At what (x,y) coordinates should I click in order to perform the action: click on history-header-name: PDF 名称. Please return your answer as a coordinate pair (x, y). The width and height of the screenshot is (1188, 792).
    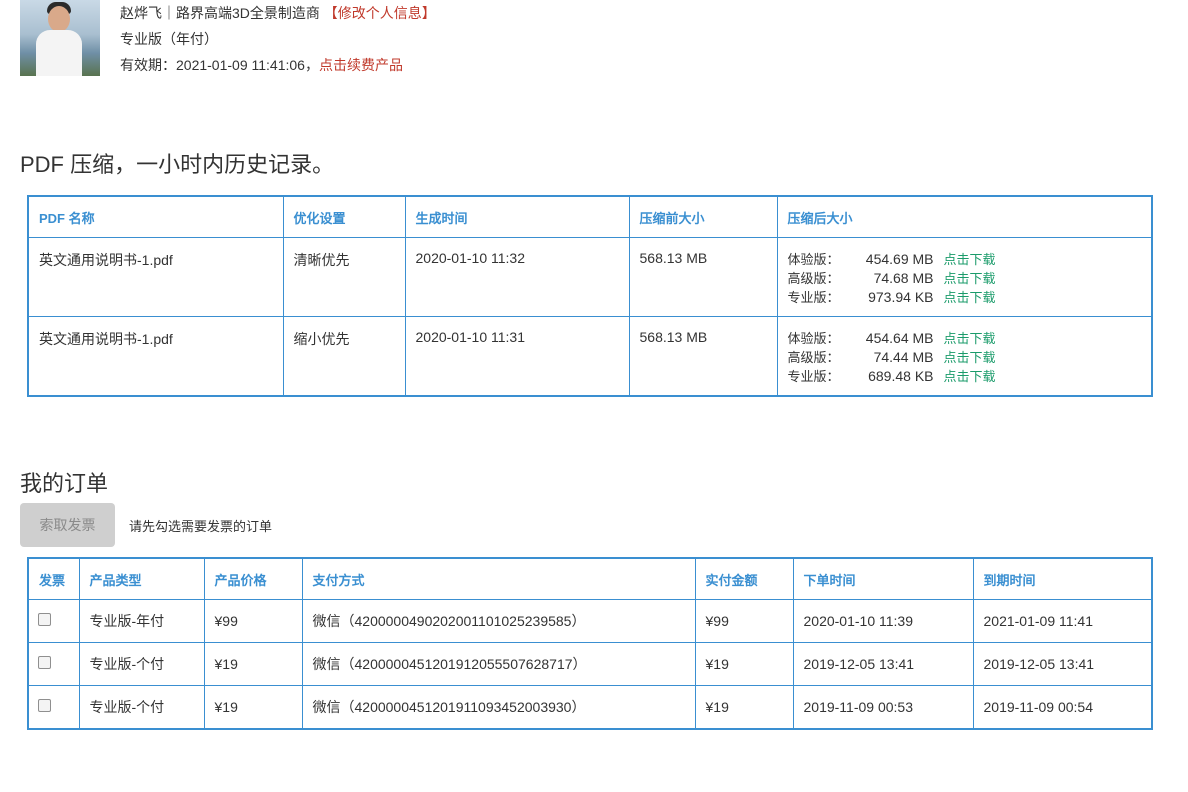
    Looking at the image, I should click on (155, 216).